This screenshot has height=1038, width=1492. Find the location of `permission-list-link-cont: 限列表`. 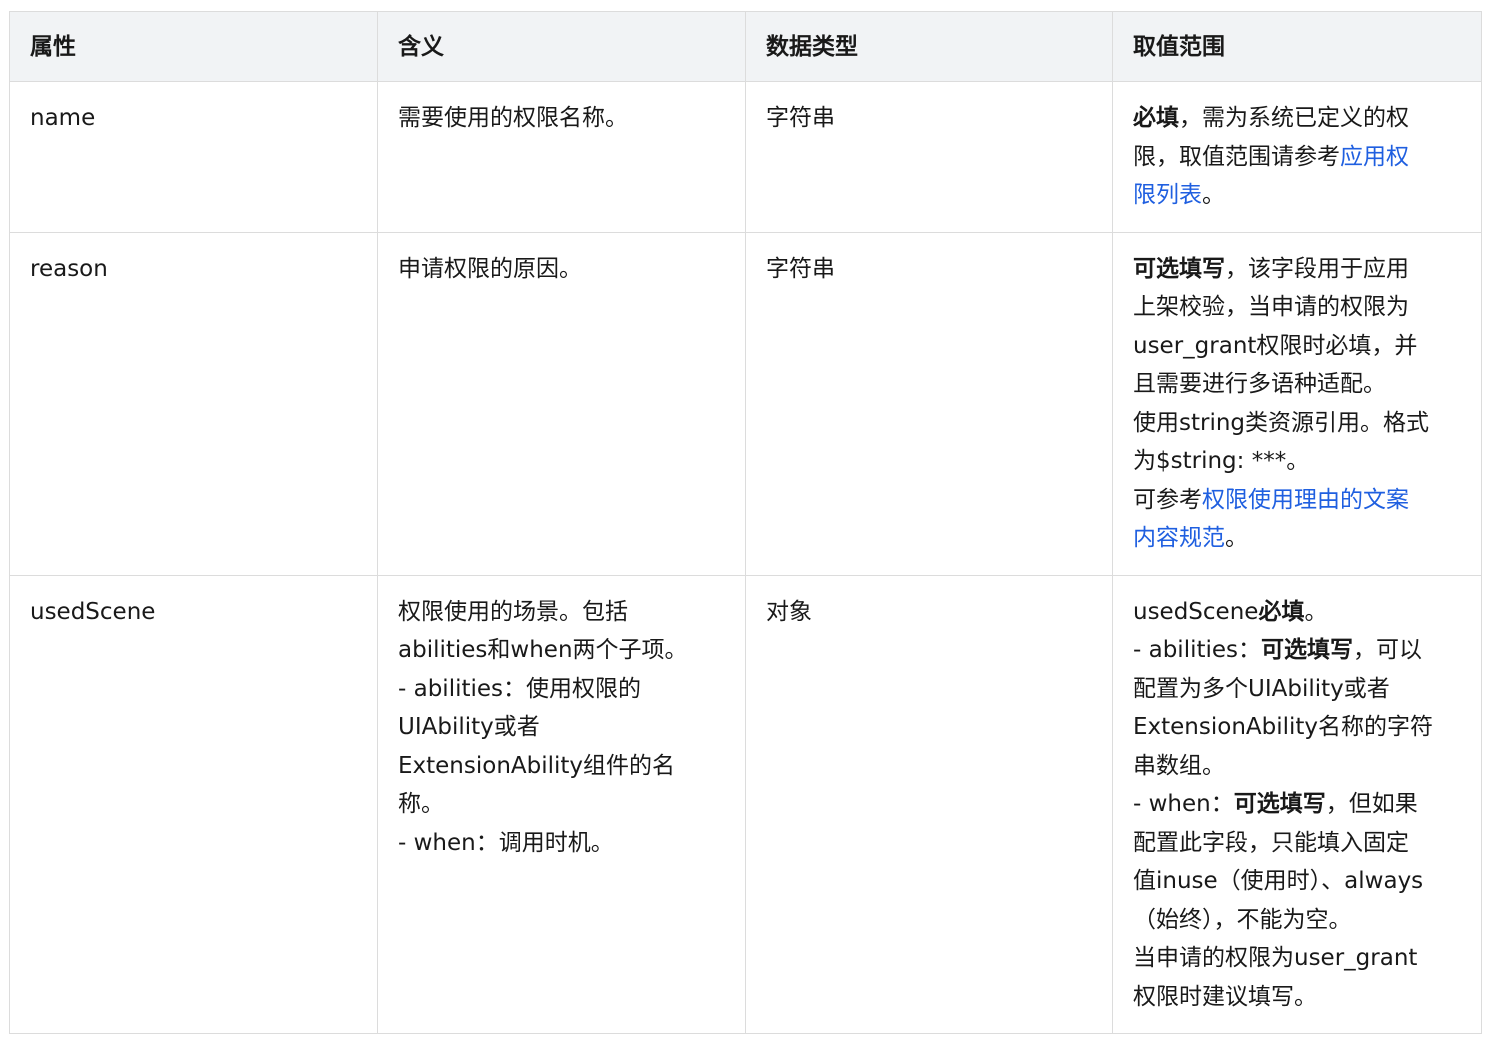

permission-list-link-cont: 限列表 is located at coordinates (1167, 195).